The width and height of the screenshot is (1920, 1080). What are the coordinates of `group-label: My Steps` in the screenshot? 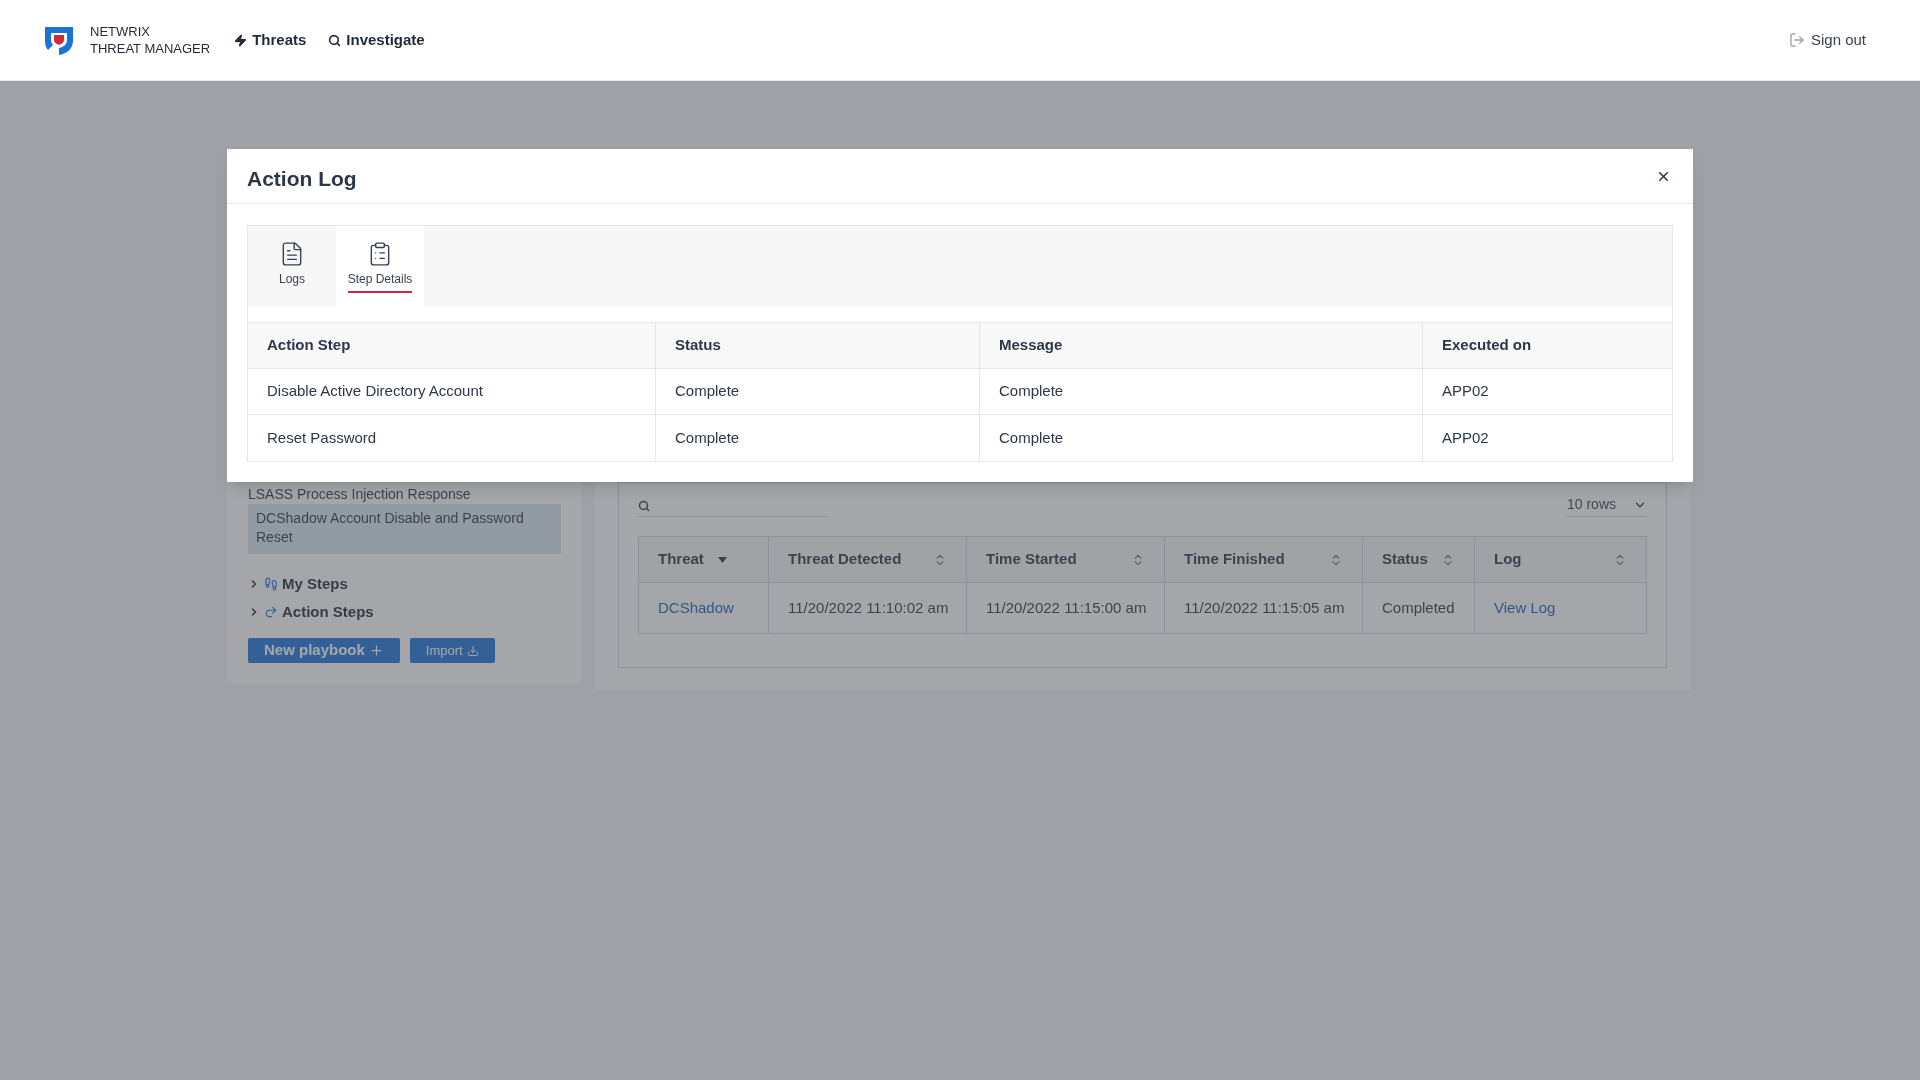 It's located at (315, 583).